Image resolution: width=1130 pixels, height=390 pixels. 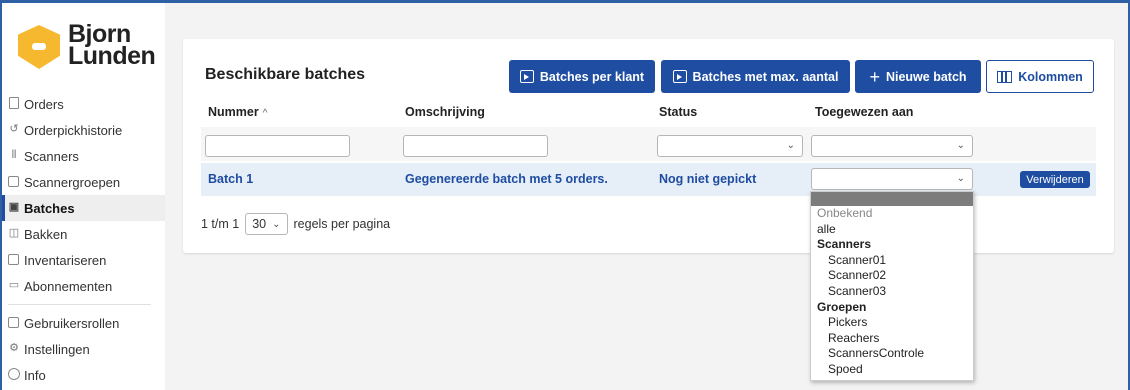 I want to click on brand-logo: Bjorn Lunden, so click(x=86, y=47).